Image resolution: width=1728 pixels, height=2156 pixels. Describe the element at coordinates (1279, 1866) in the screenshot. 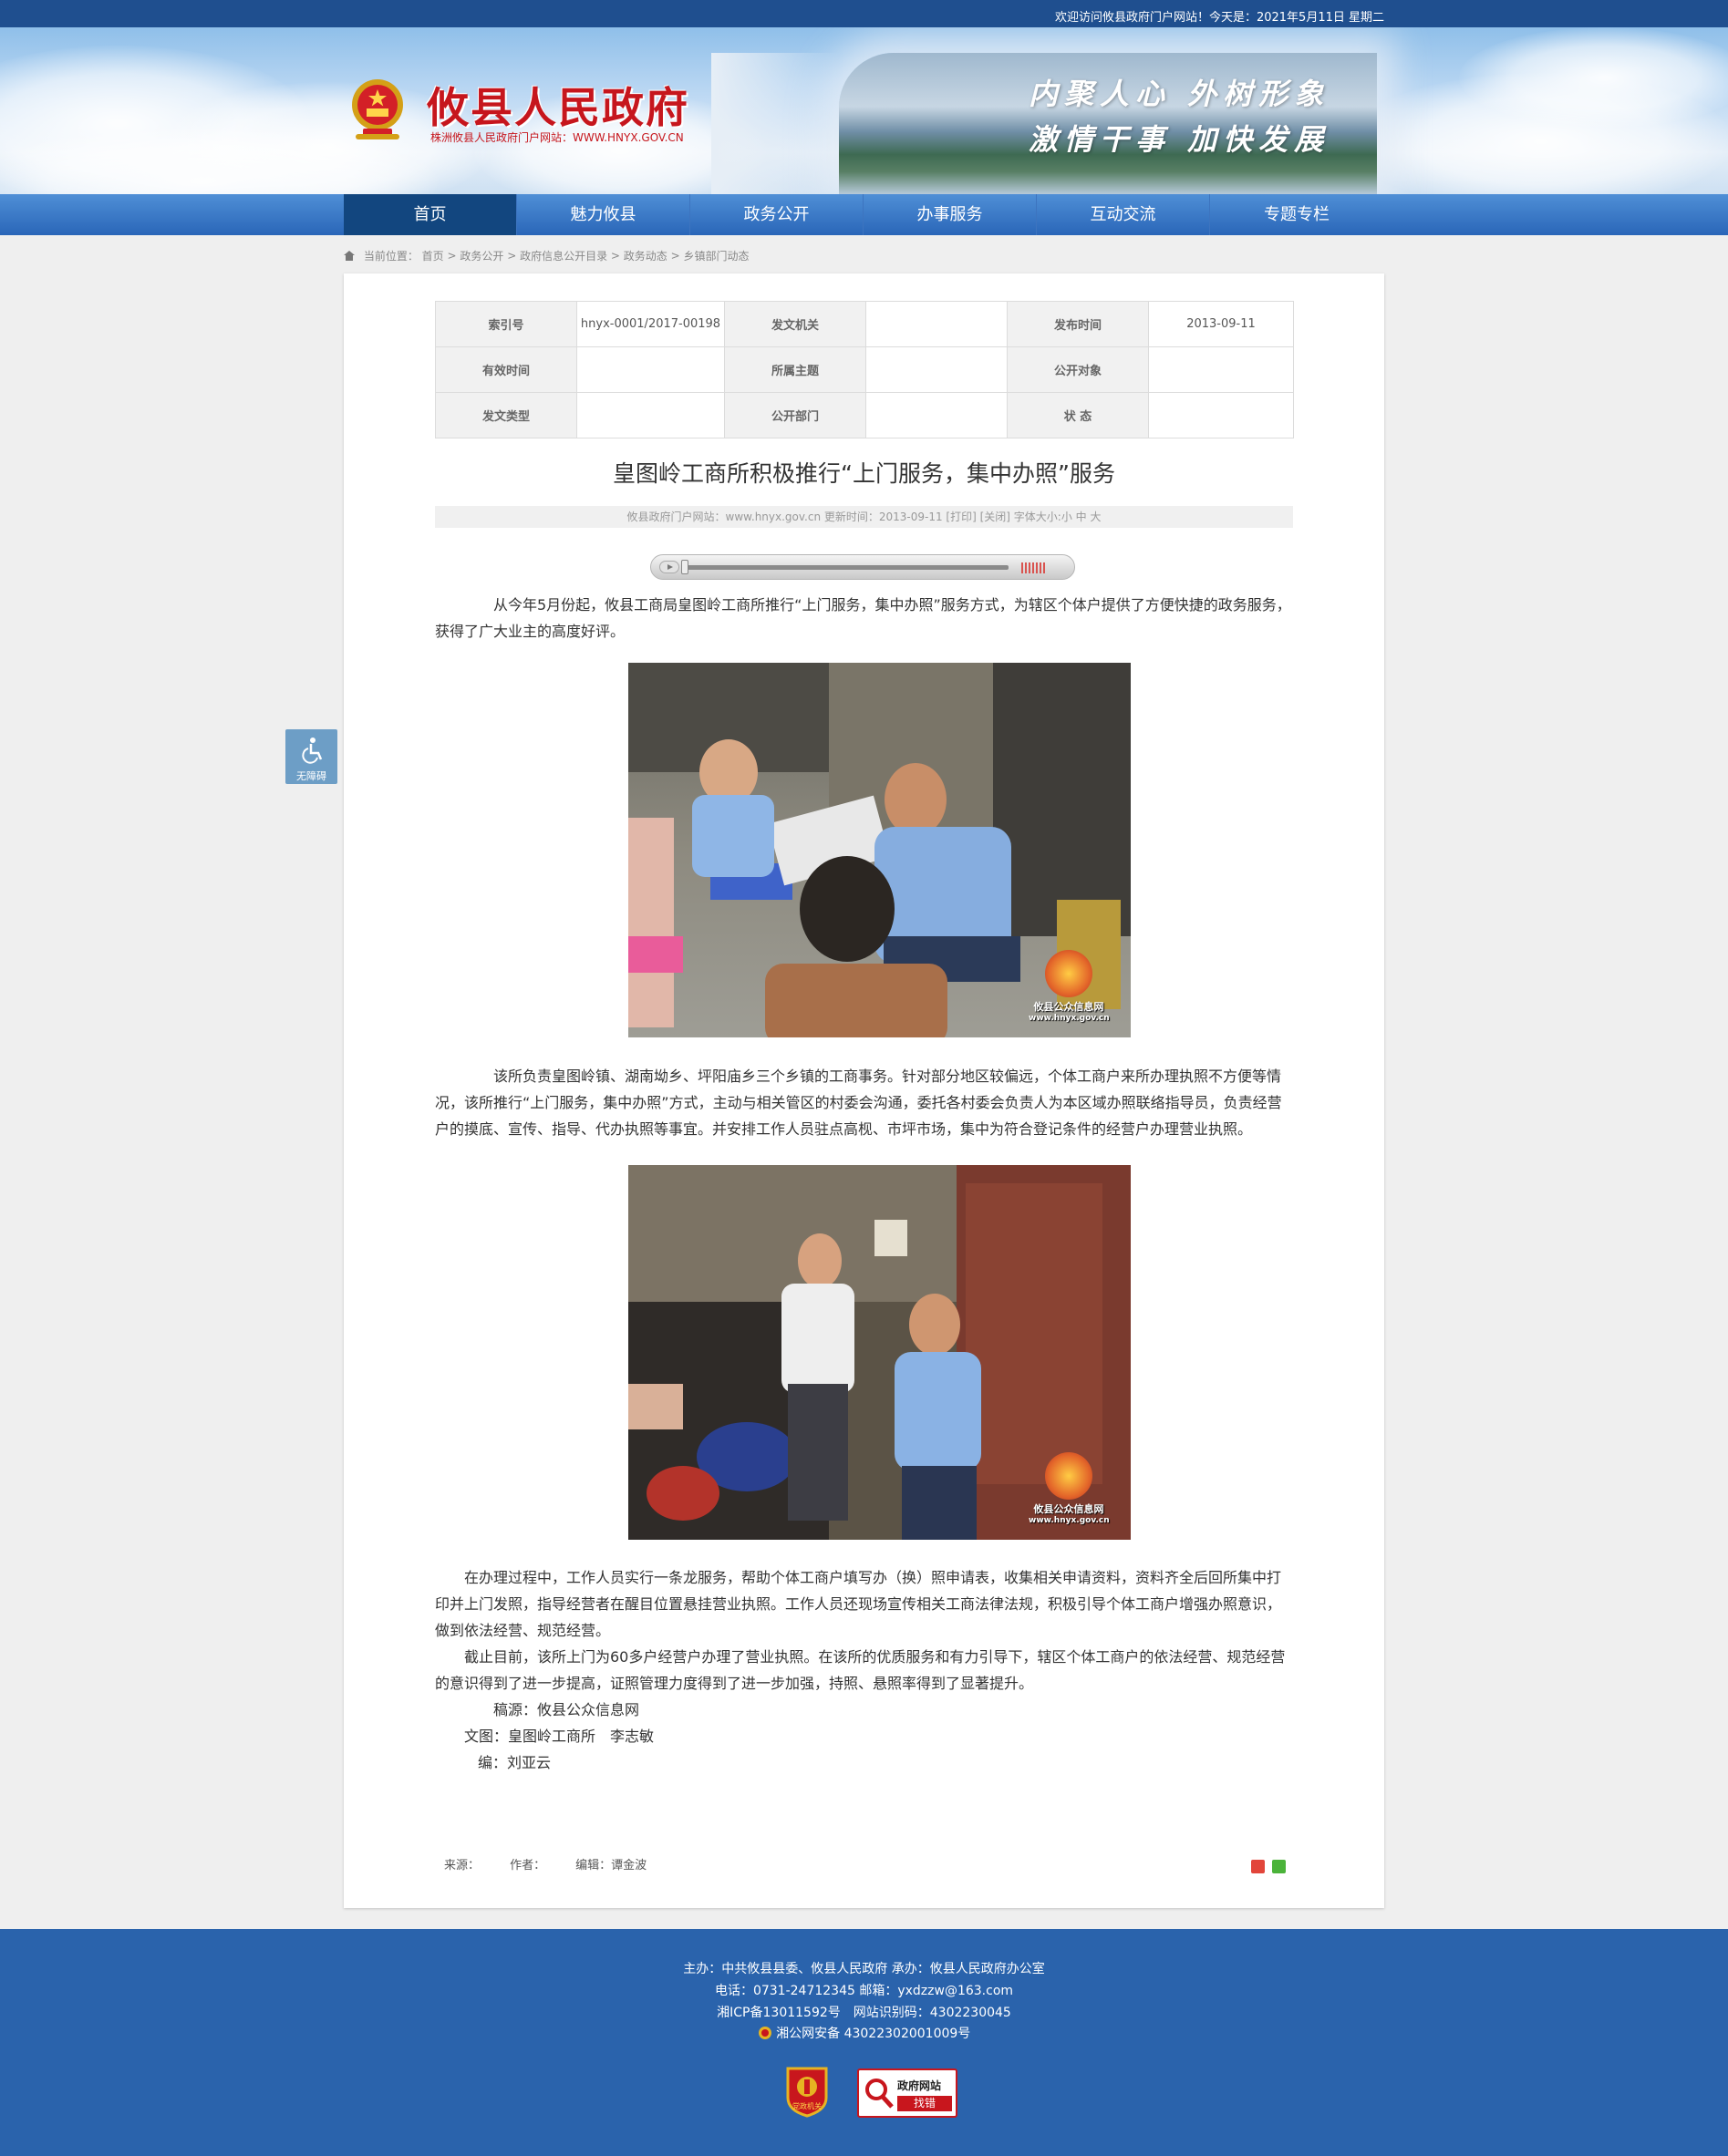

I see `wechat-share-icon` at that location.